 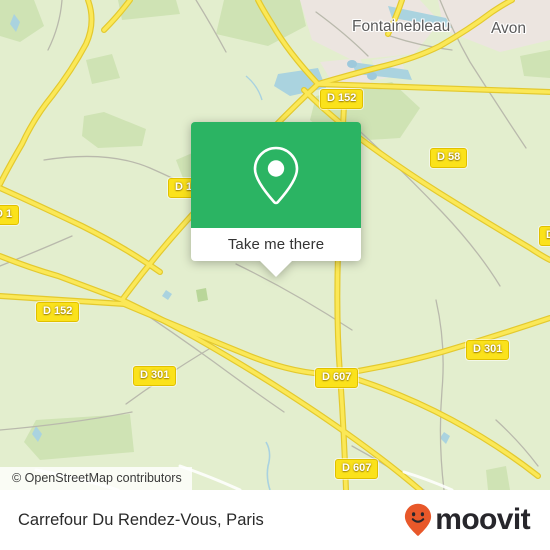 I want to click on popup-action-button: Take me there, so click(x=276, y=244).